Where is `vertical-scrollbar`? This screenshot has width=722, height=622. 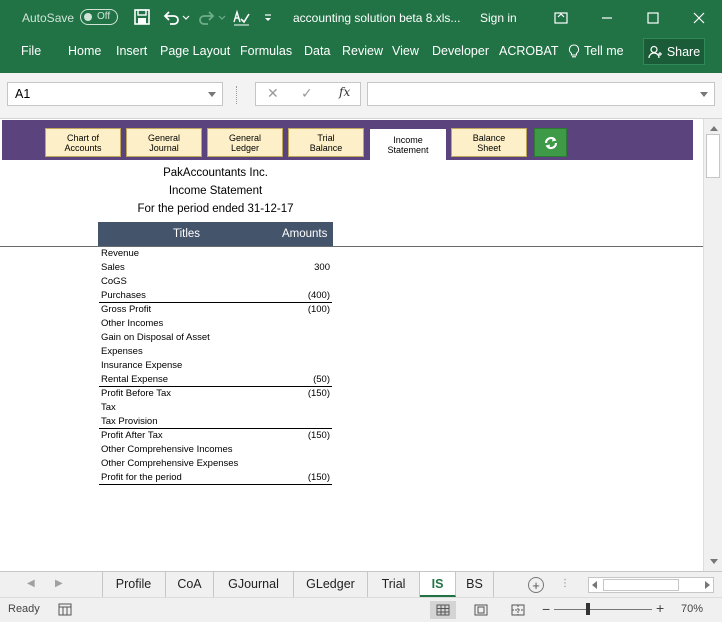
vertical-scrollbar is located at coordinates (712, 345).